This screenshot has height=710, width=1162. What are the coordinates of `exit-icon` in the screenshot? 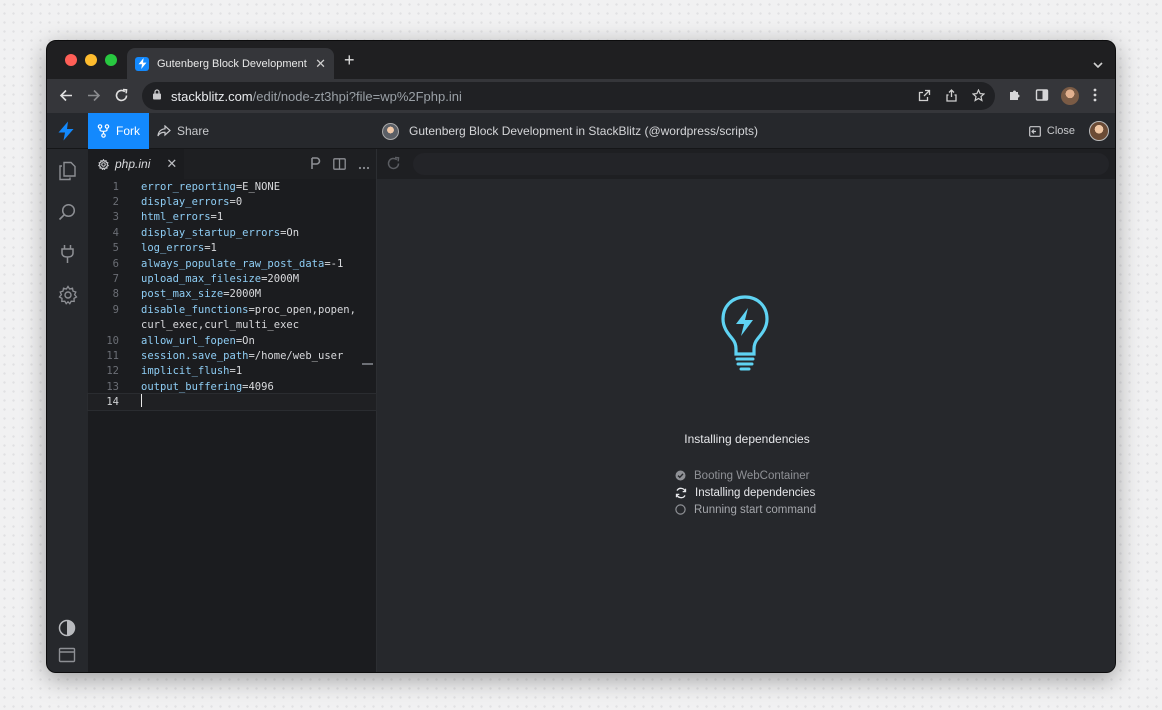 It's located at (1034, 131).